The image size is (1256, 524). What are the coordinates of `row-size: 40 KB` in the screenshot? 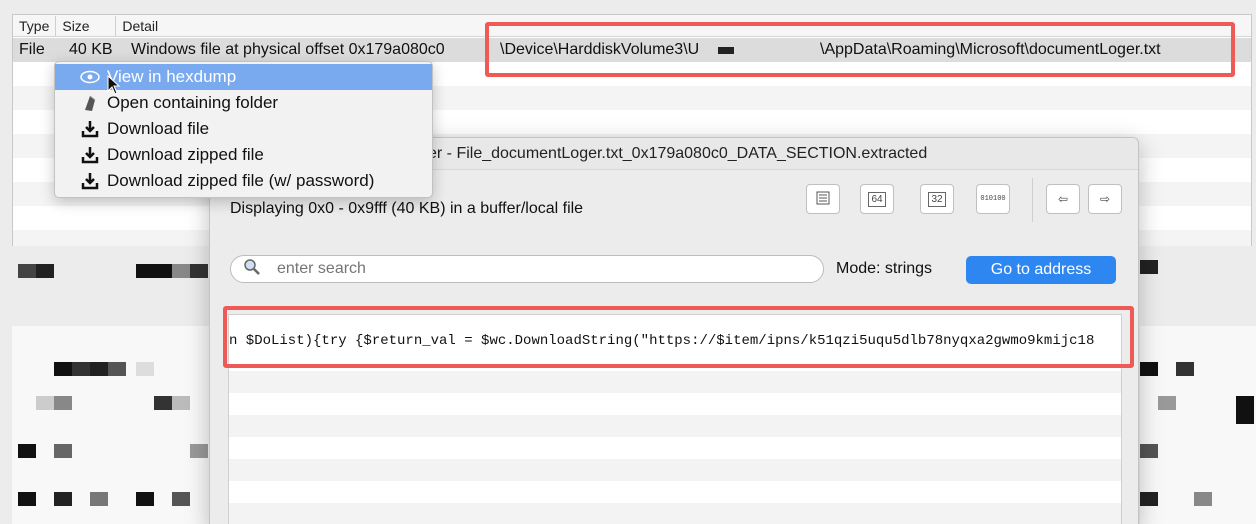 It's located at (91, 49).